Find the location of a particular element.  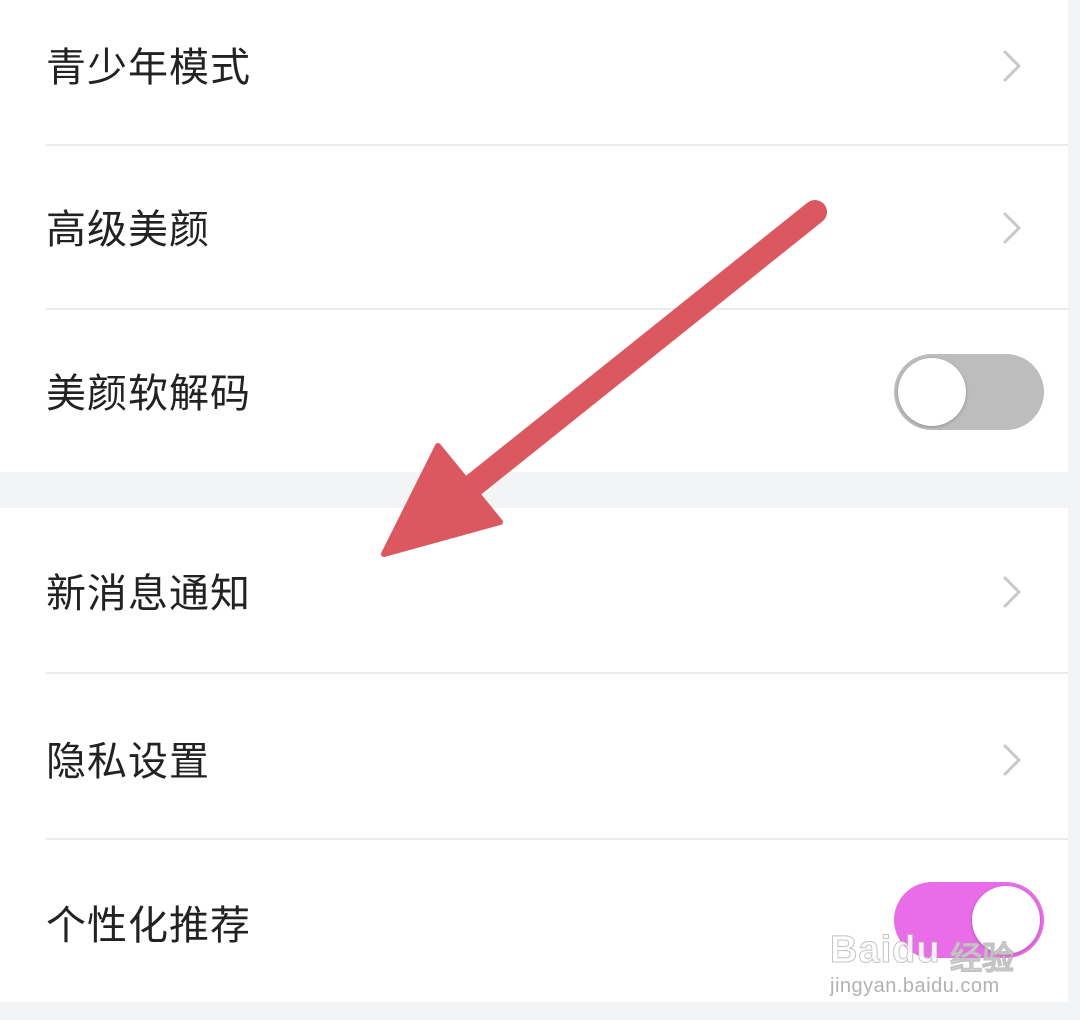

settings-row-label: 个性化推荐 is located at coordinates (148, 926).